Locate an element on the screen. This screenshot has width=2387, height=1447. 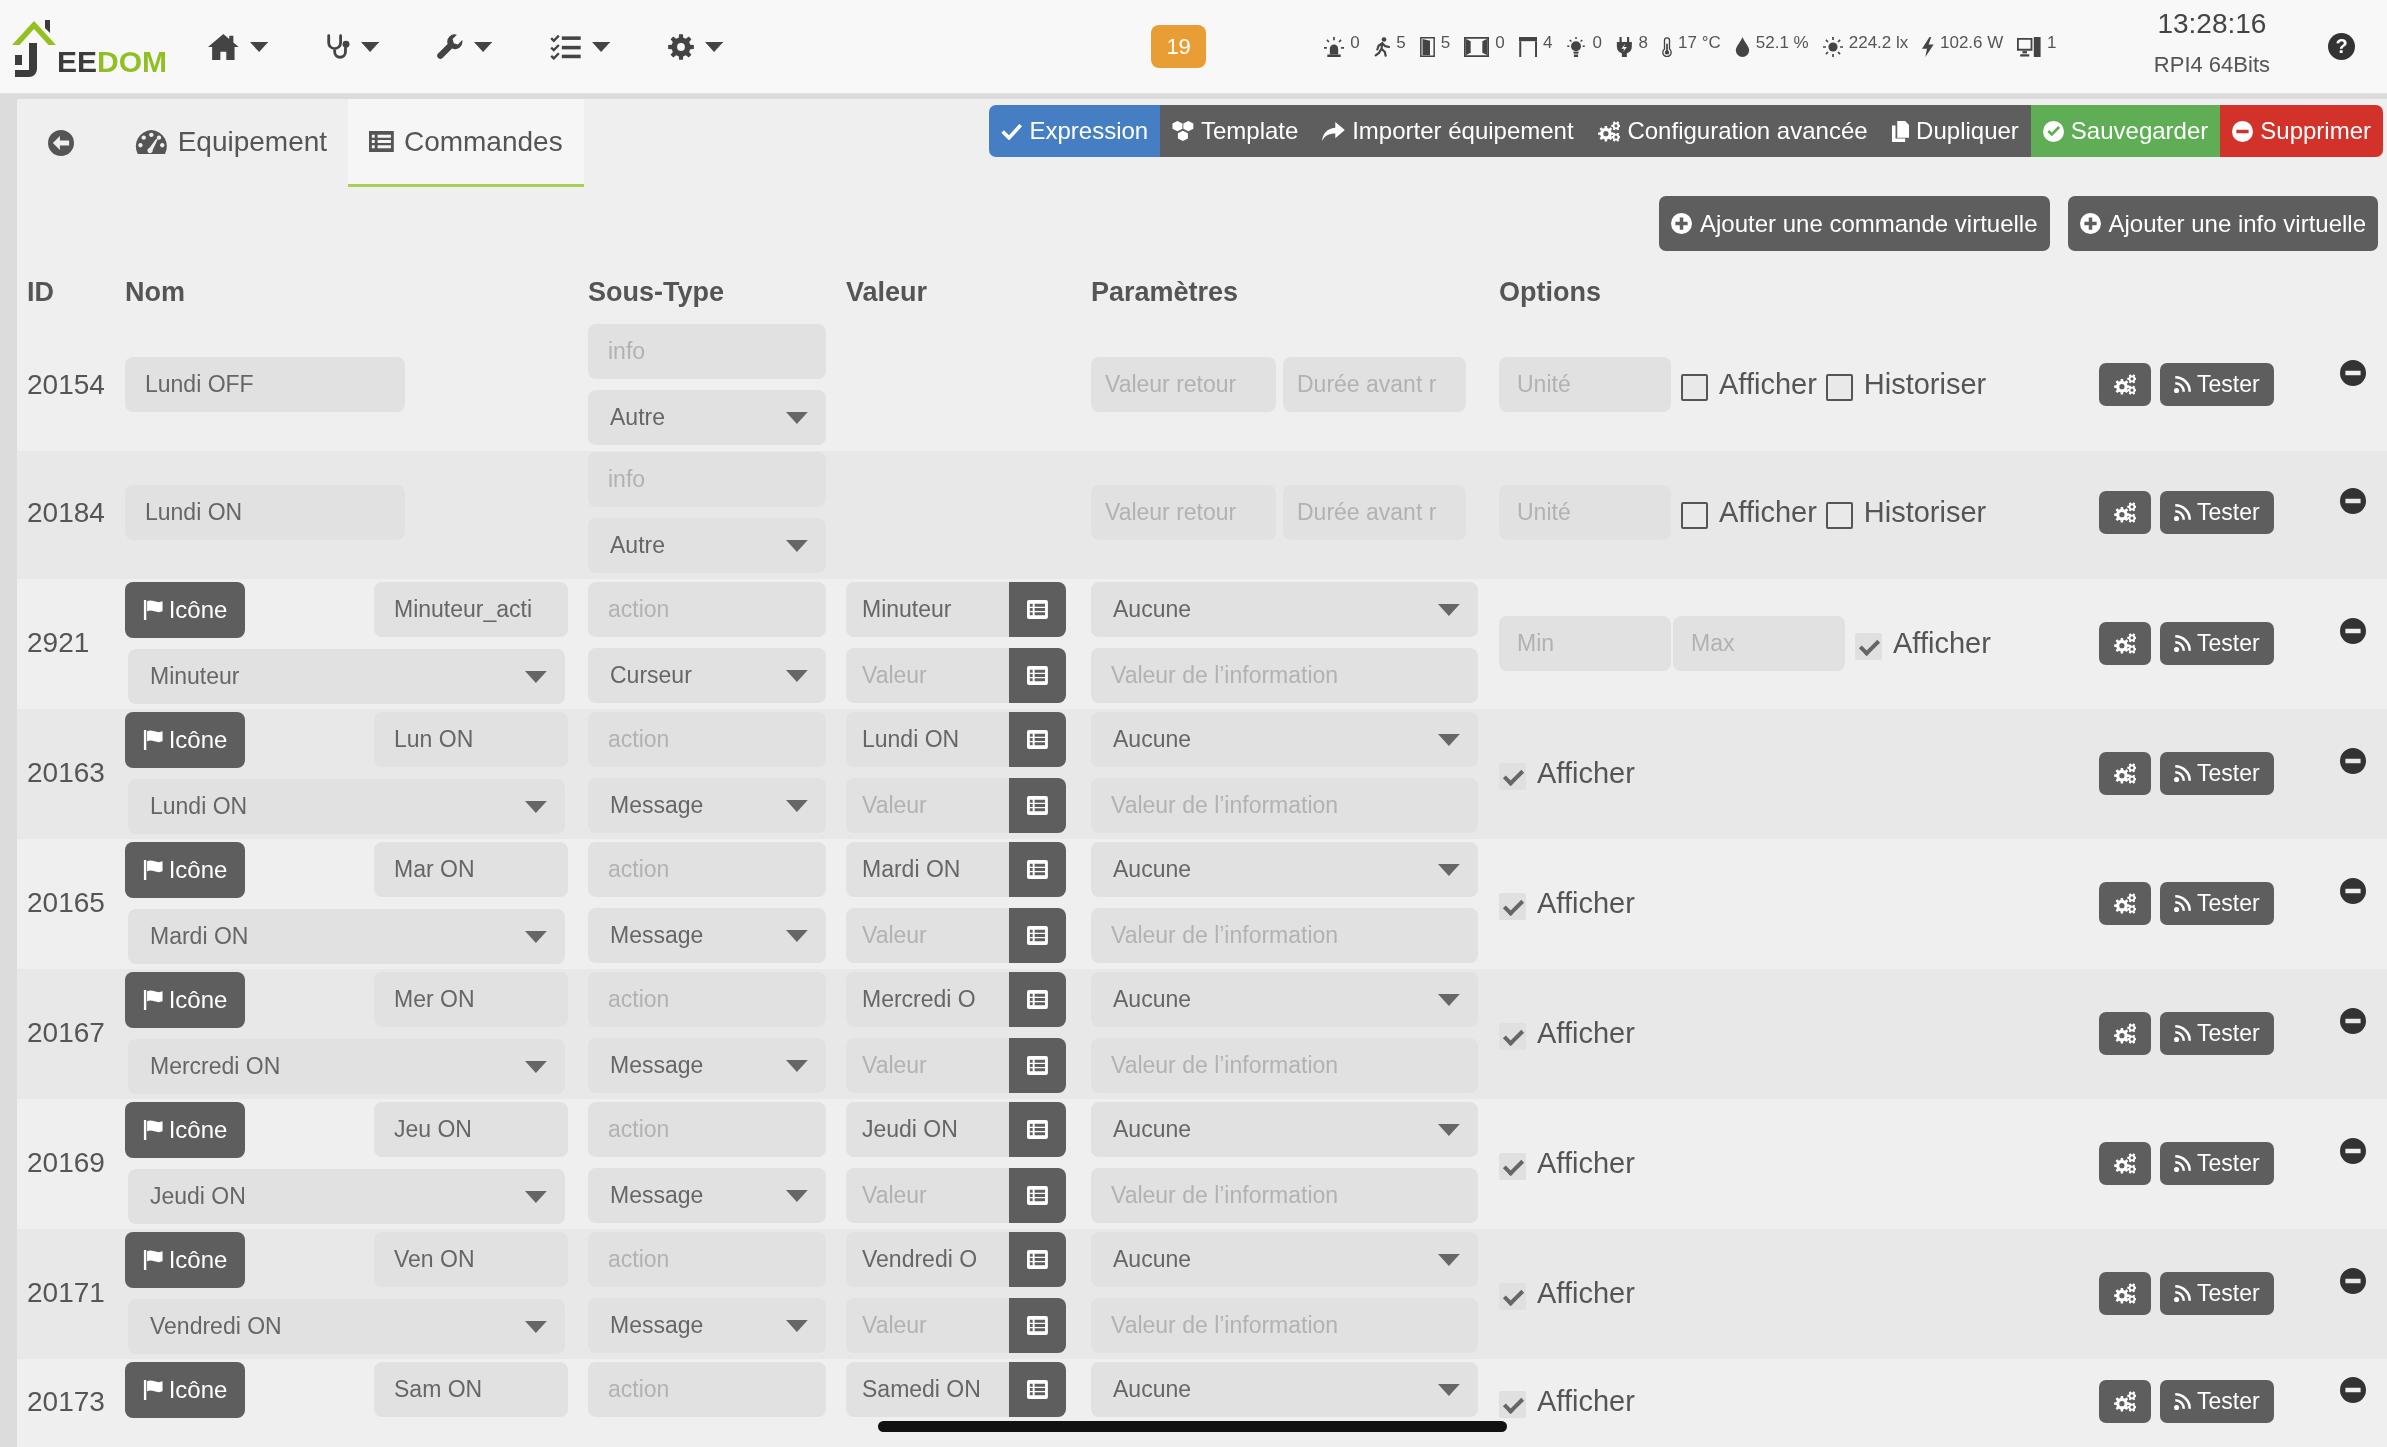
value-field: Vendredi O is located at coordinates (927, 1259).